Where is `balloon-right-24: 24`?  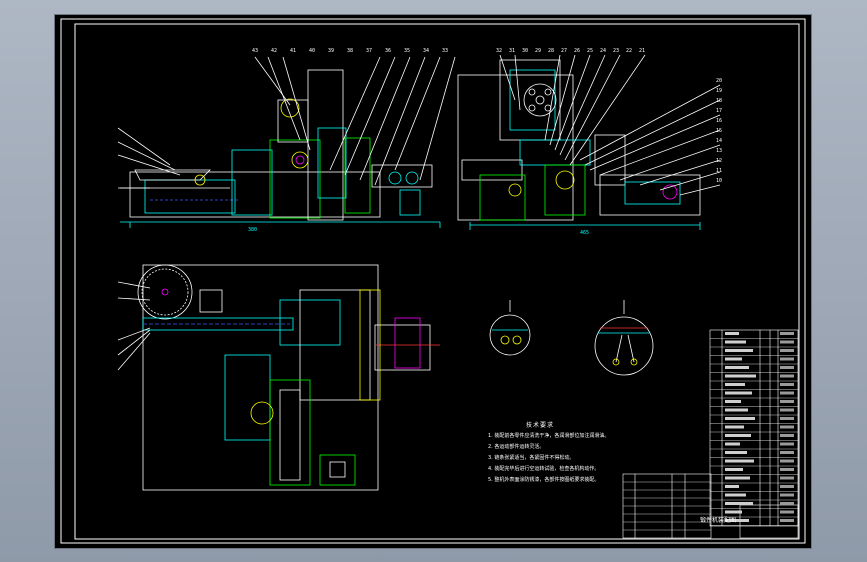 balloon-right-24: 24 is located at coordinates (603, 51).